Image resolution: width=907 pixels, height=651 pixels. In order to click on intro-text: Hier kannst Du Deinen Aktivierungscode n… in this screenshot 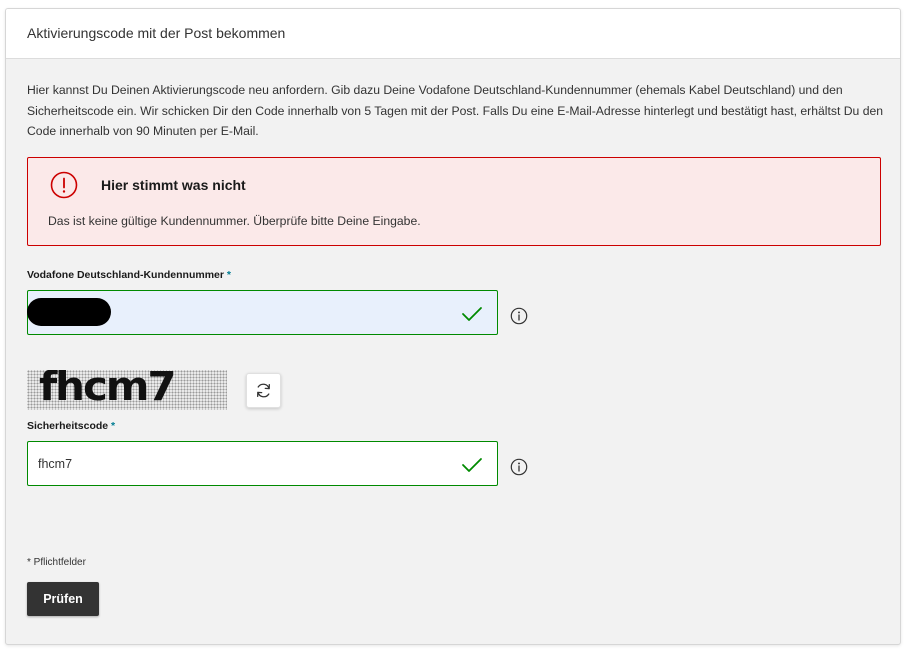, I will do `click(455, 110)`.